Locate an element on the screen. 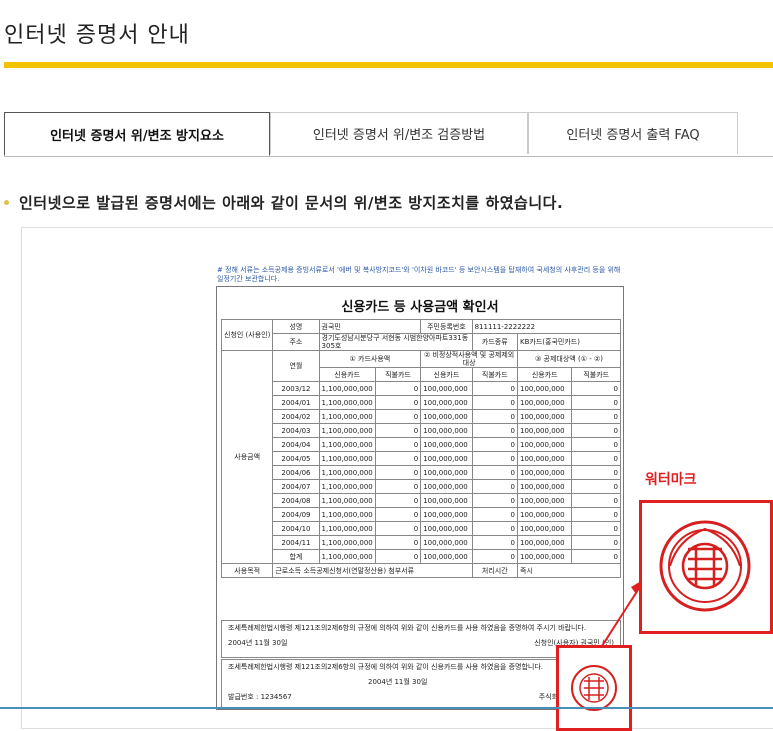 The width and height of the screenshot is (773, 731). row-month: 2004/03 is located at coordinates (296, 430).